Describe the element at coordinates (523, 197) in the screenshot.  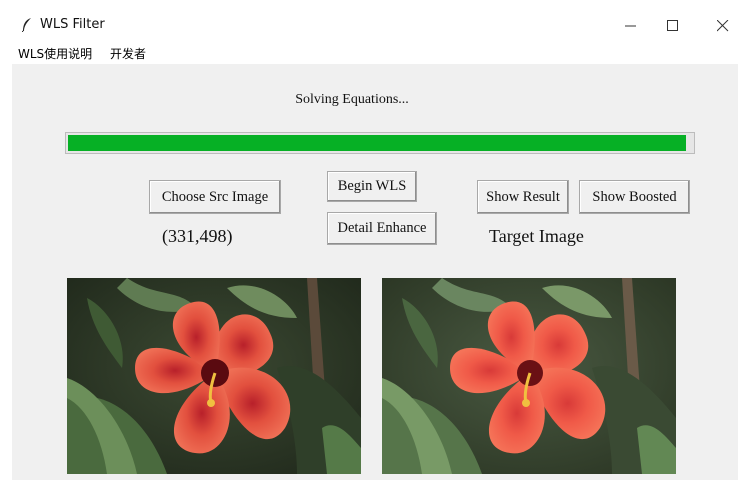
I see `show-result-button: Show Result` at that location.